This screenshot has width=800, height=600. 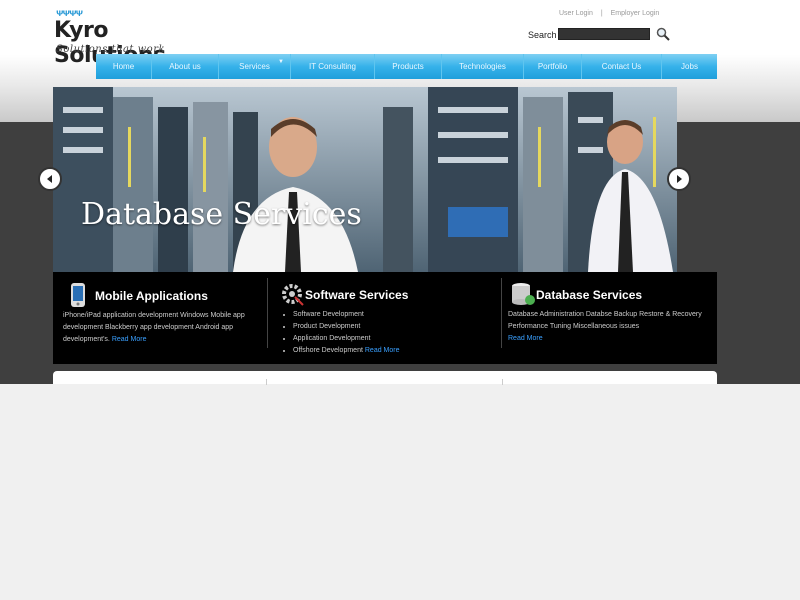 I want to click on nav-jobs: Jobs, so click(x=689, y=66).